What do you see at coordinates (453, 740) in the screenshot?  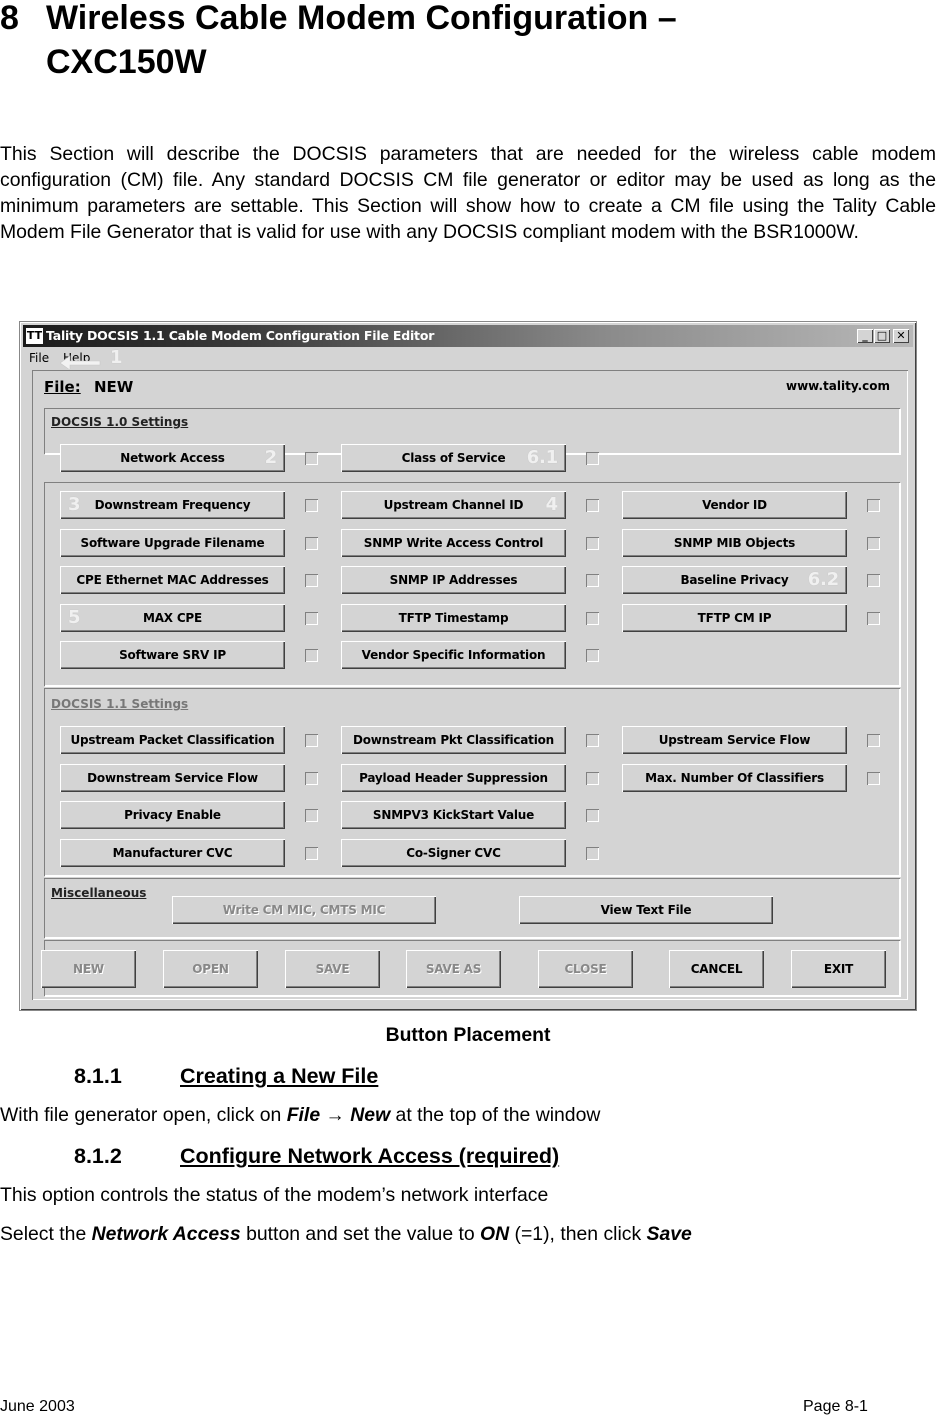 I see `downstream-pkt-classification-button: Downstream Pkt Classification` at bounding box center [453, 740].